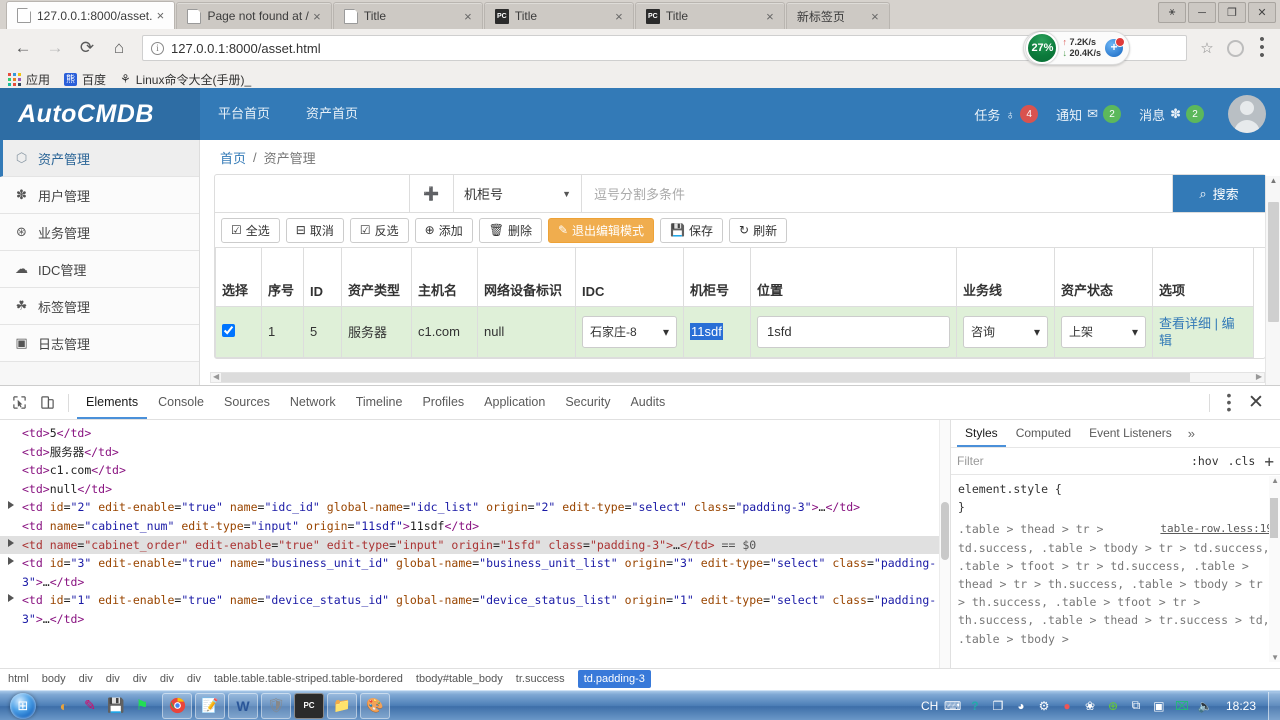  What do you see at coordinates (116, 706) in the screenshot?
I see `save-disk-icon: 💾` at bounding box center [116, 706].